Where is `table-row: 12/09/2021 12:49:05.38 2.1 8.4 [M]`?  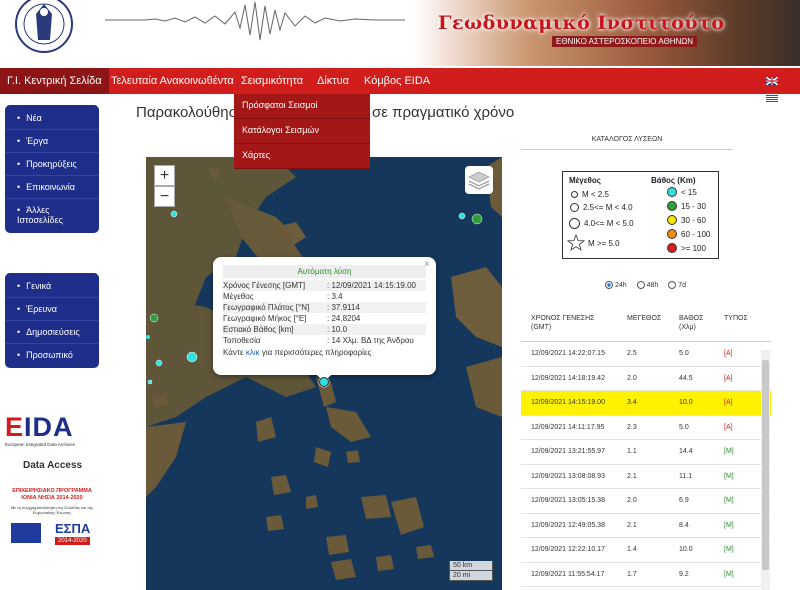 table-row: 12/09/2021 12:49:05.38 2.1 8.4 [M] is located at coordinates (646, 526).